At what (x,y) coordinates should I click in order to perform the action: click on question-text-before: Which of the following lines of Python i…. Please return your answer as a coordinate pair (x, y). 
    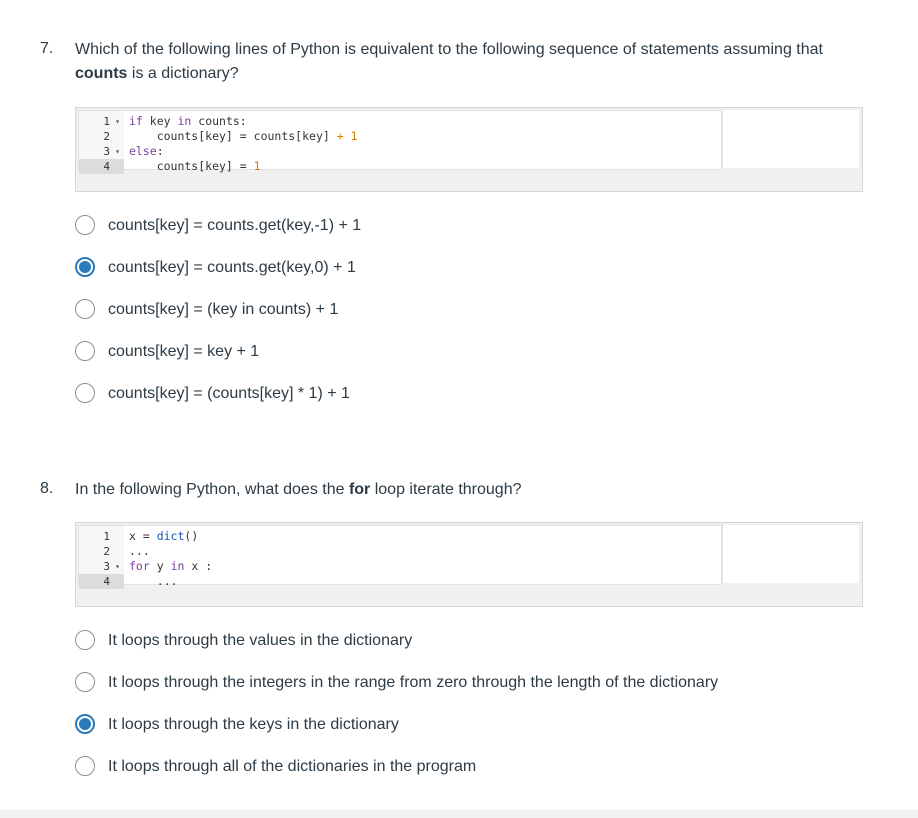
    Looking at the image, I should click on (449, 49).